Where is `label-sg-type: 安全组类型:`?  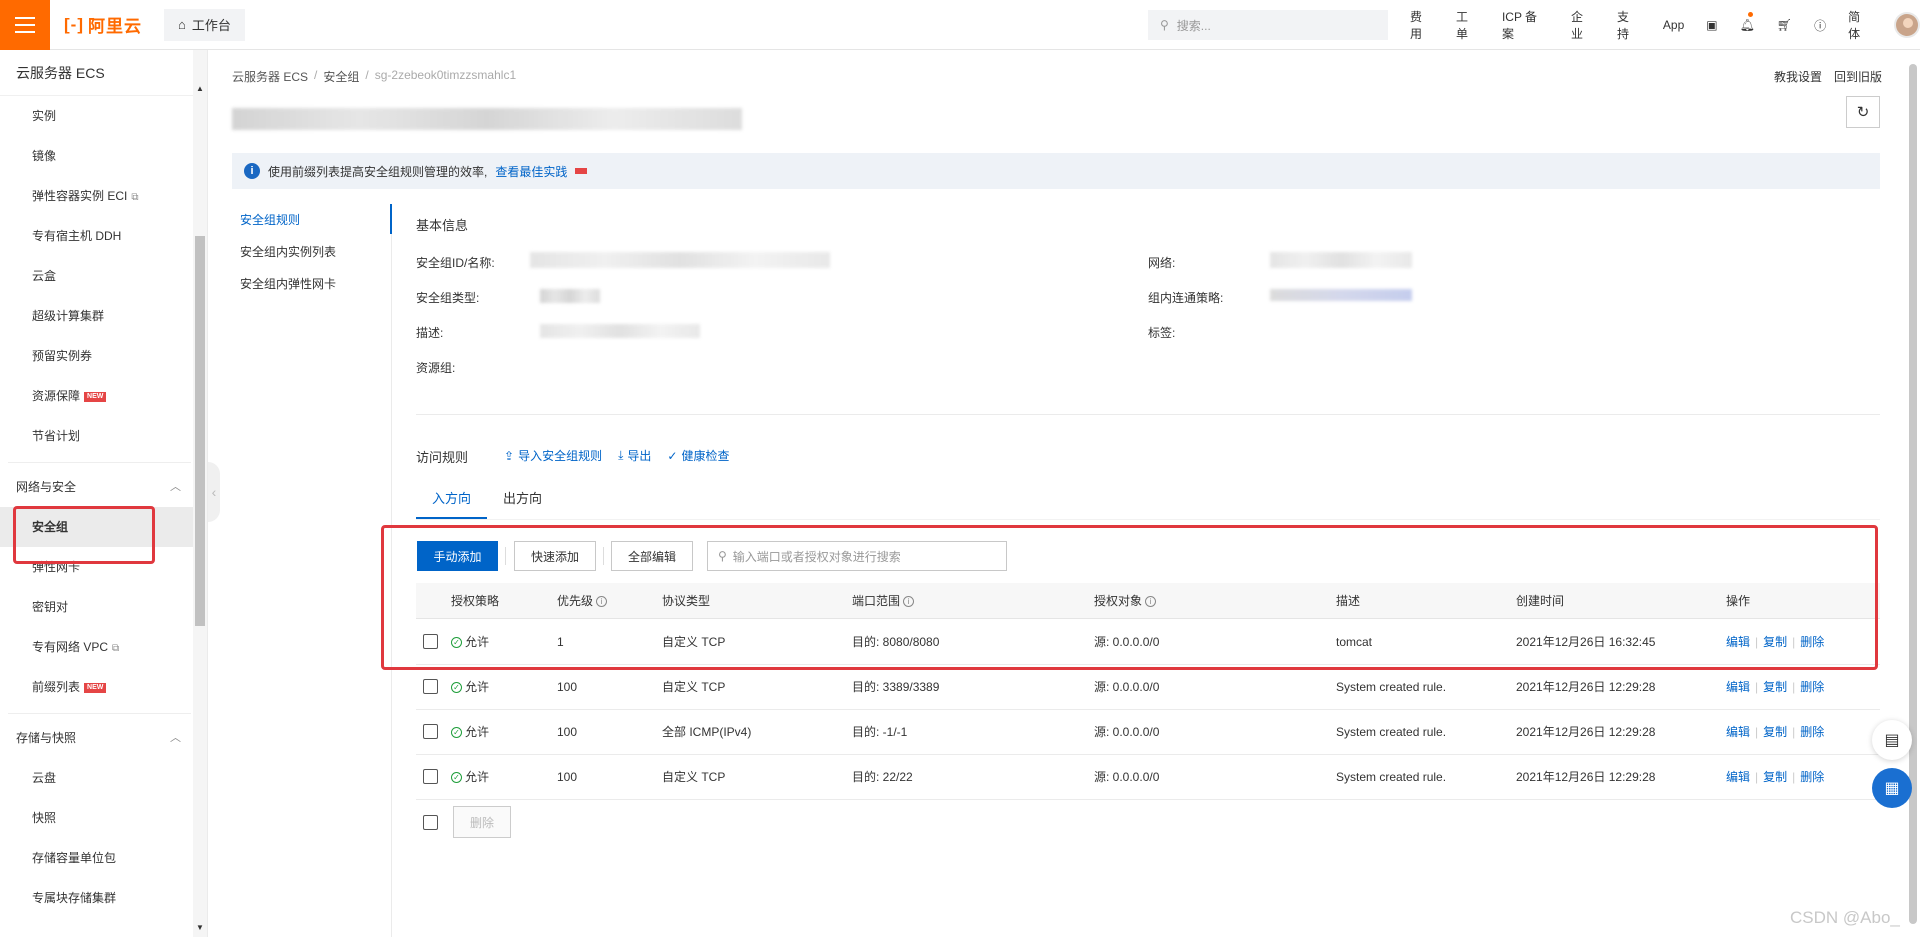 label-sg-type: 安全组类型: is located at coordinates (448, 298).